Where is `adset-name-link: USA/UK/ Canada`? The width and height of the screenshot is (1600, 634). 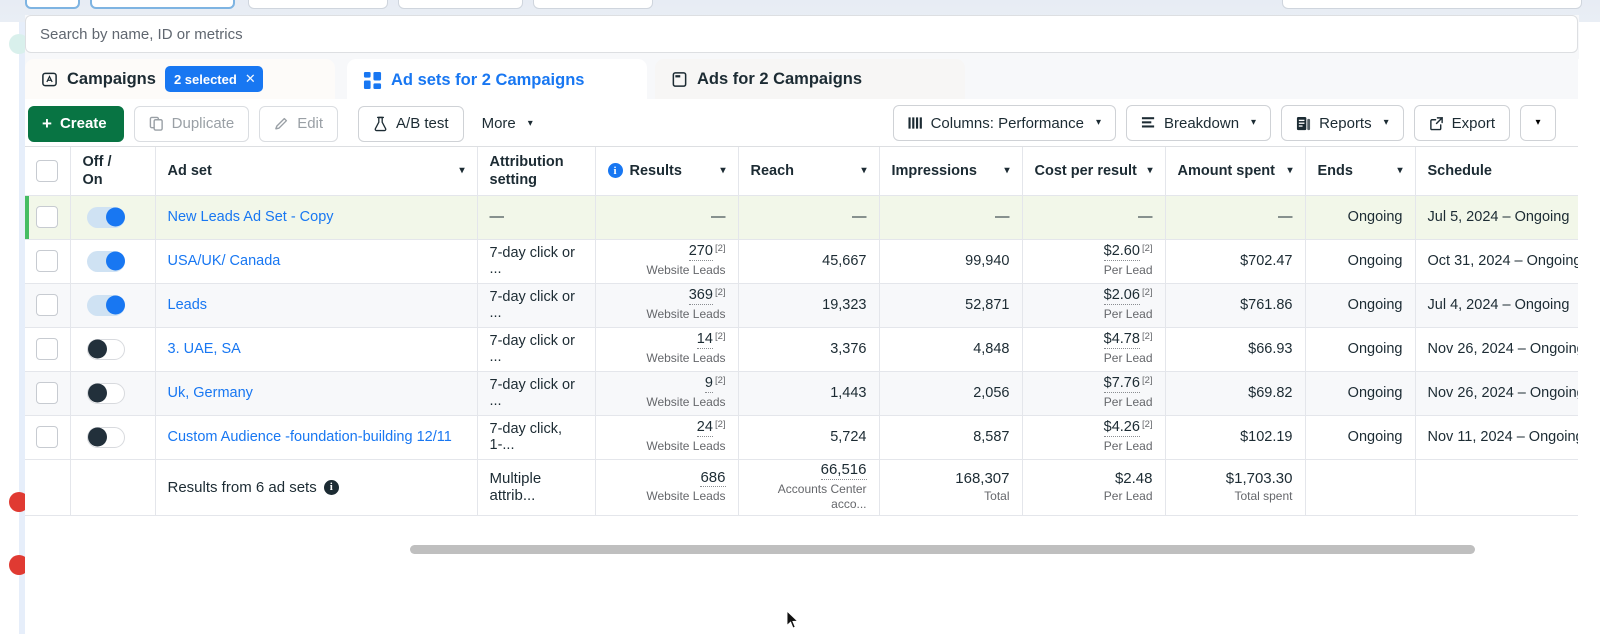 adset-name-link: USA/UK/ Canada is located at coordinates (224, 261).